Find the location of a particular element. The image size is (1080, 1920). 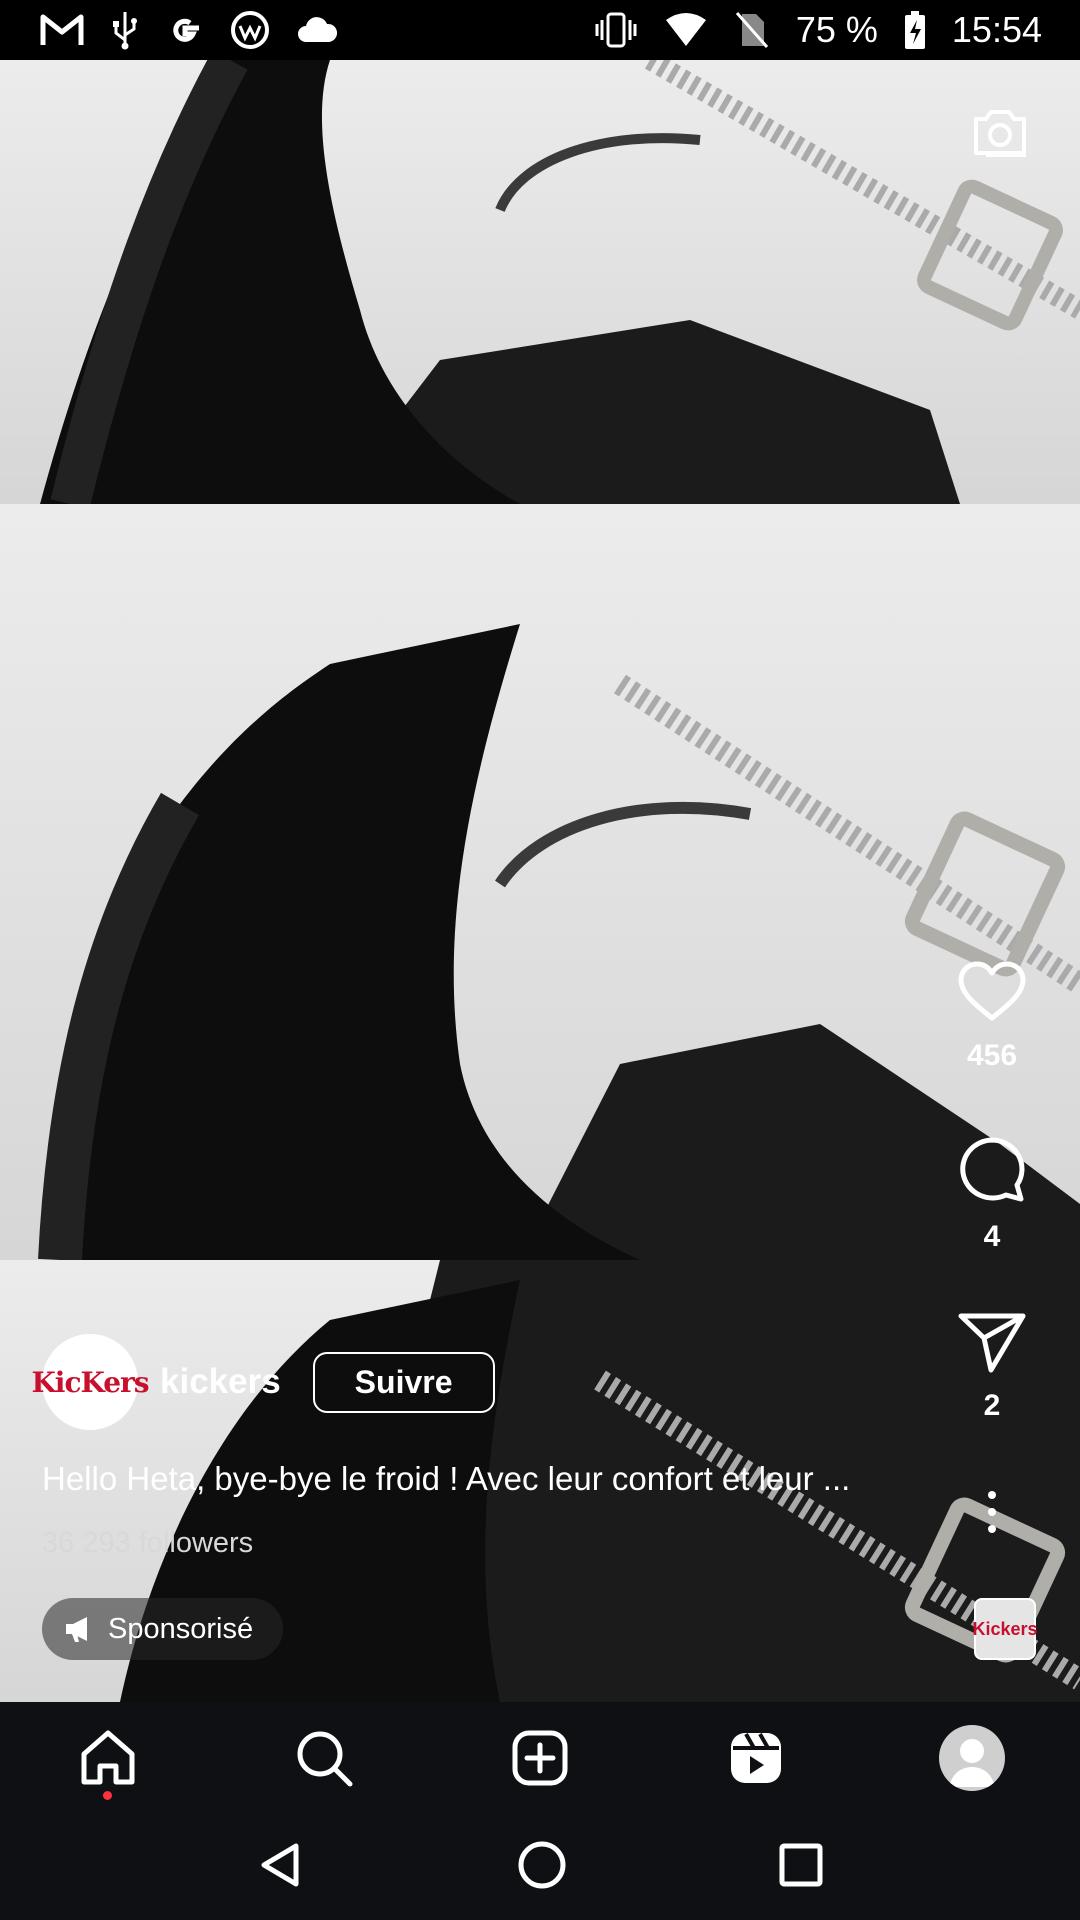

nav-reels is located at coordinates (756, 1758).